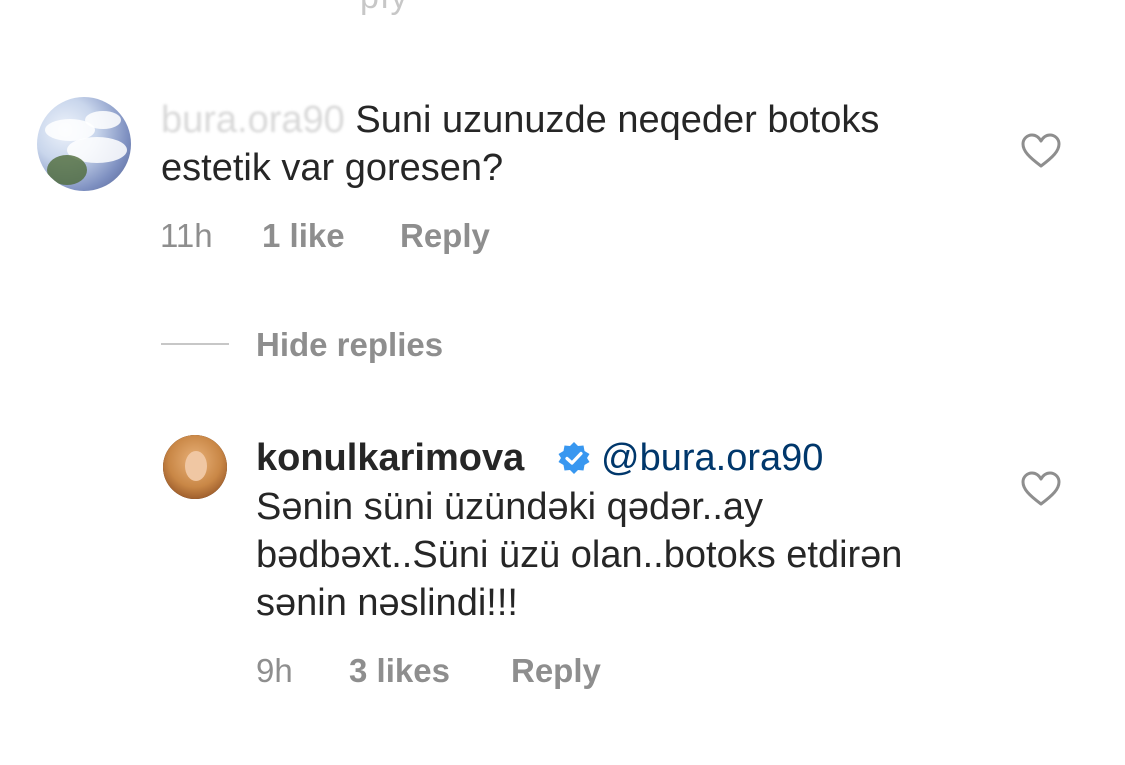 This screenshot has width=1125, height=765. Describe the element at coordinates (445, 236) in the screenshot. I see `comment-reply-button: Reply` at that location.